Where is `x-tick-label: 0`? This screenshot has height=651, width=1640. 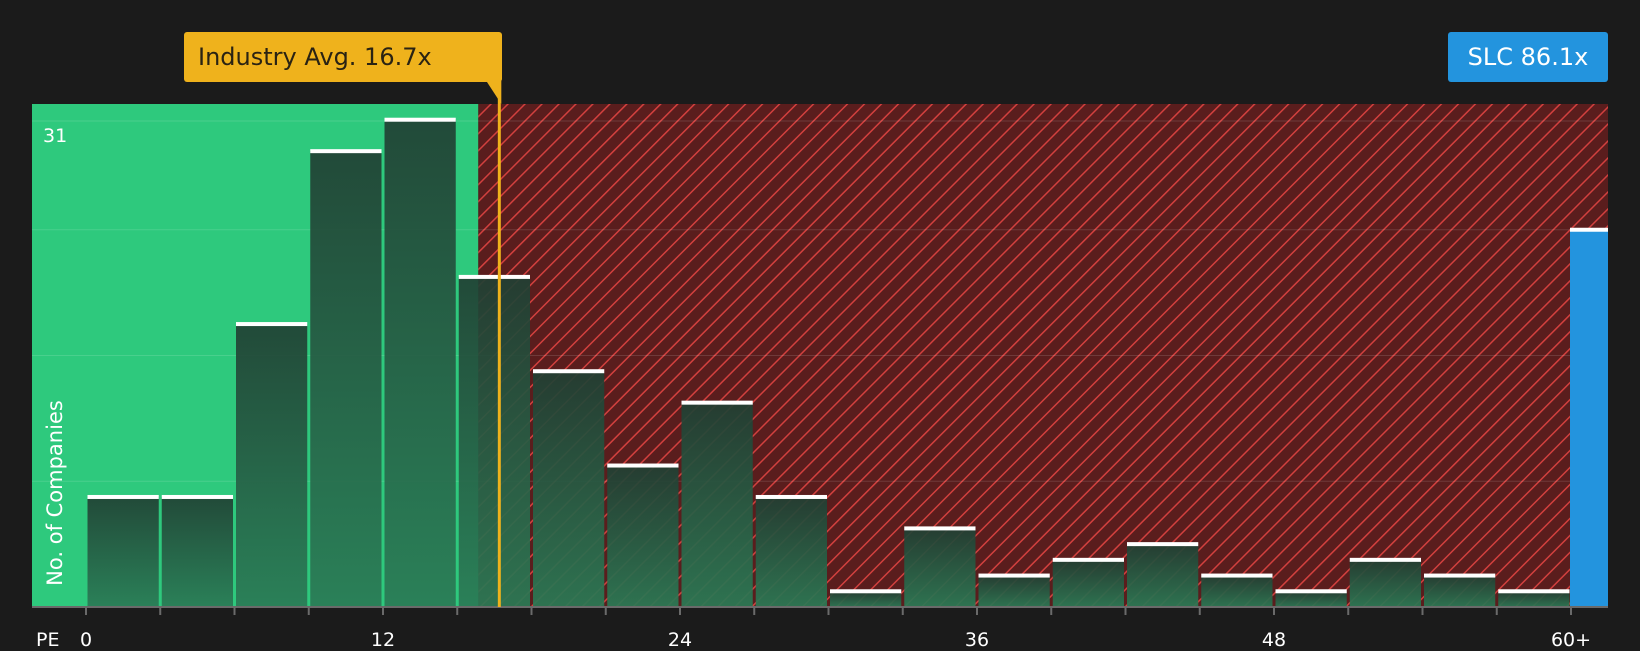
x-tick-label: 0 is located at coordinates (86, 639).